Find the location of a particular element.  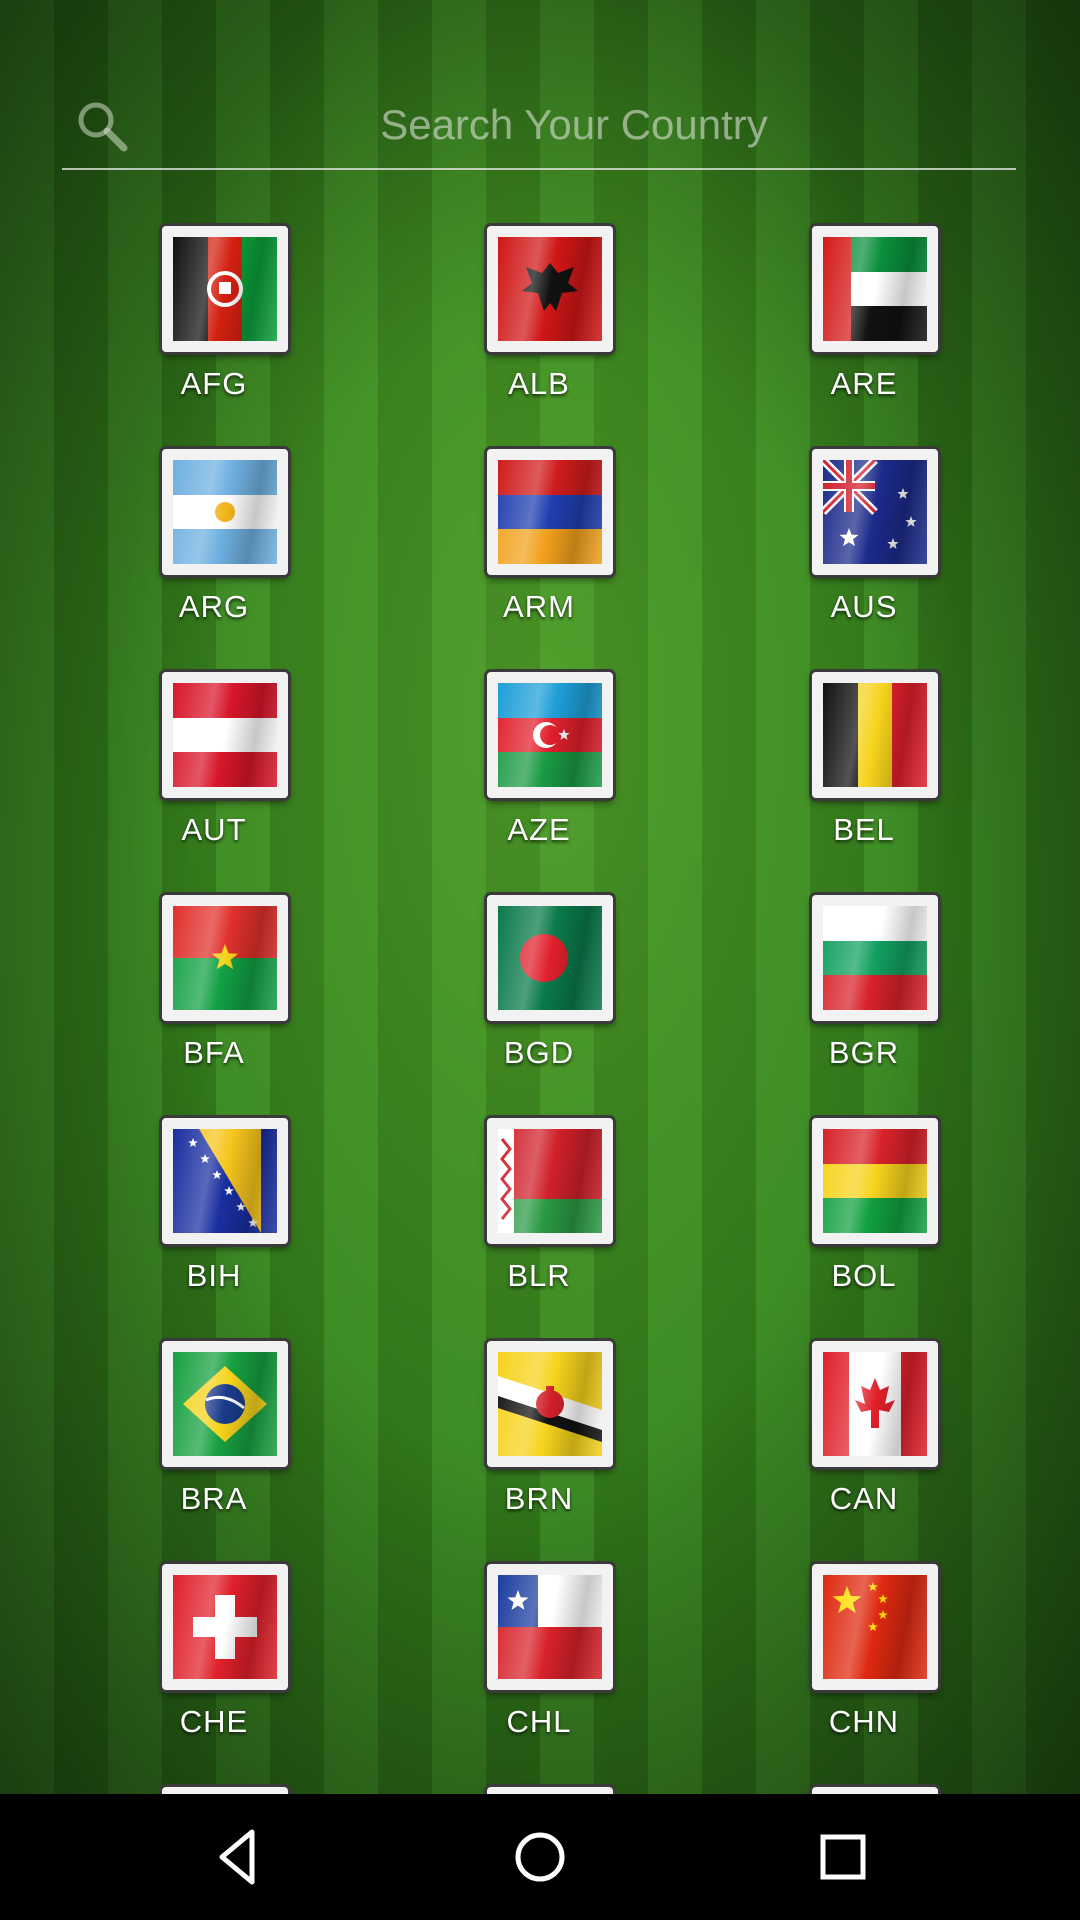

navigation-bar is located at coordinates (540, 1857).